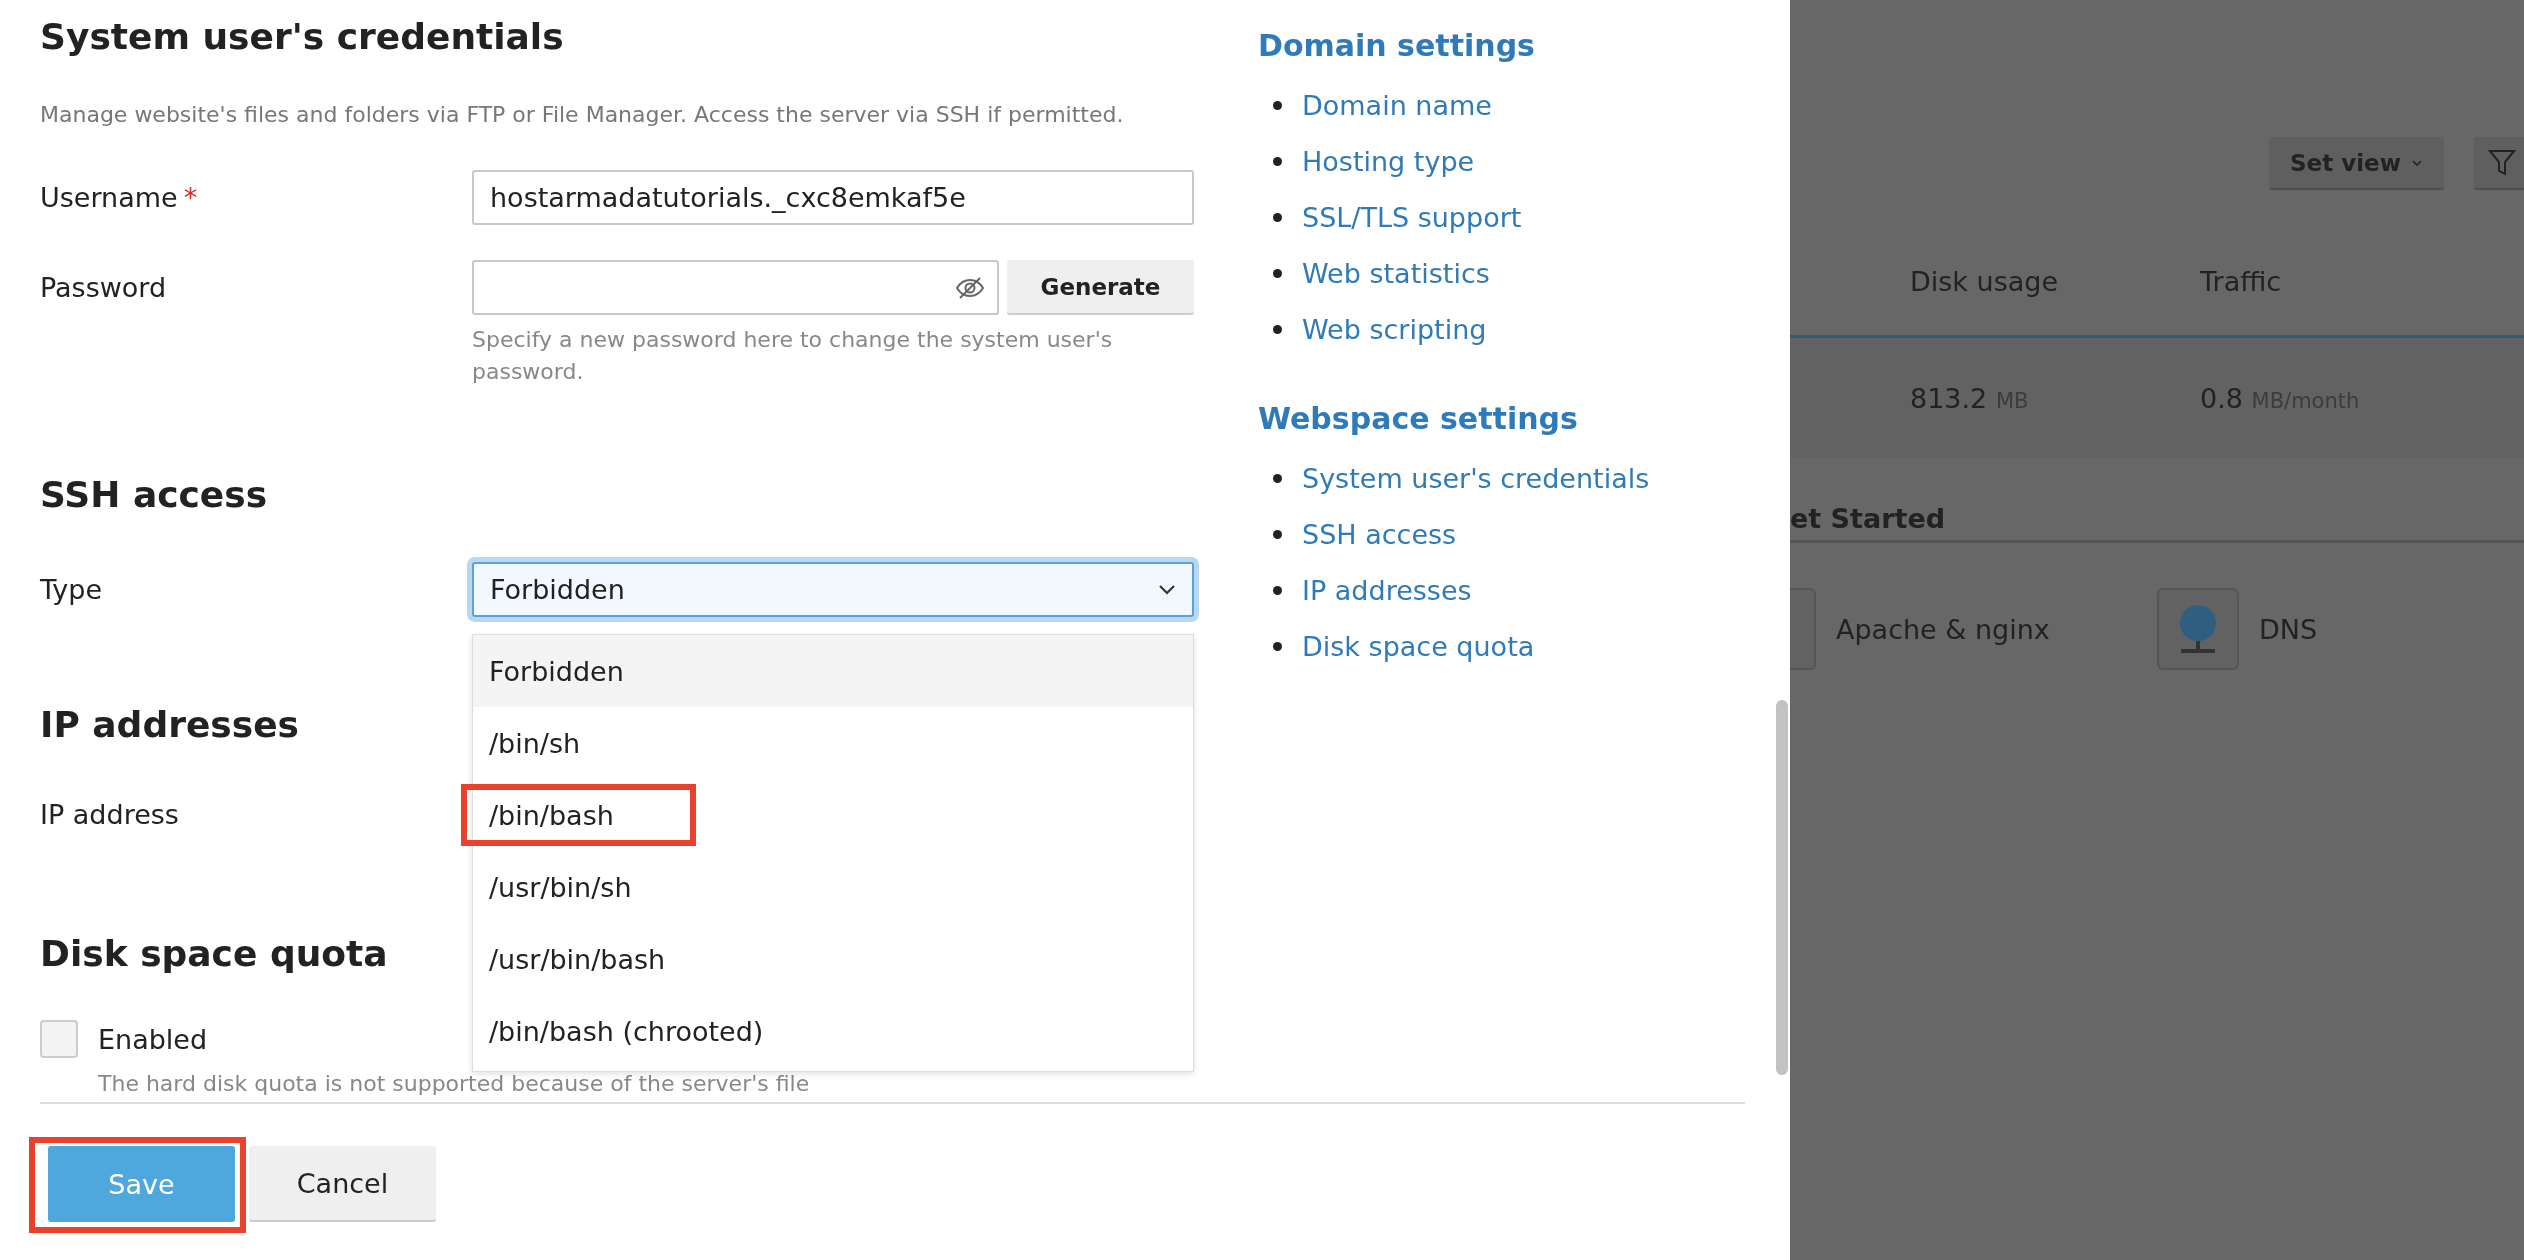 Image resolution: width=2524 pixels, height=1260 pixels. I want to click on nav-link: SSH access, so click(1379, 534).